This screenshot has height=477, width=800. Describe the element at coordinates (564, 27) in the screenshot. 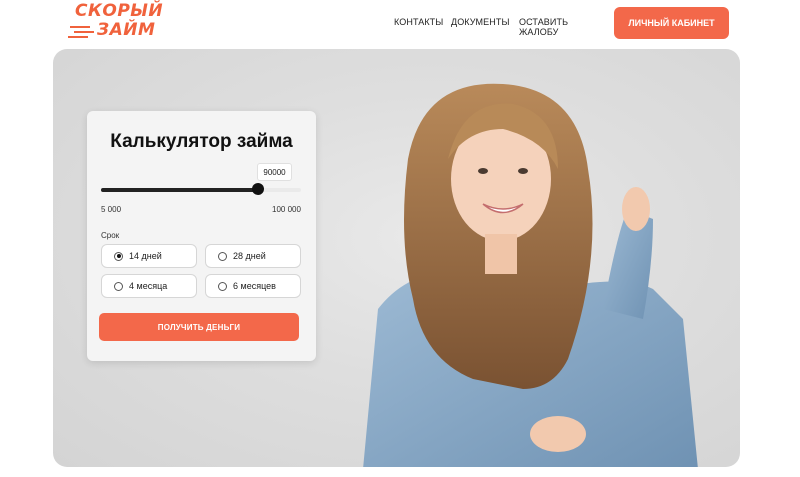

I see `nav-complaint: ОСТАВИТЬ ЖАЛОБУ` at that location.